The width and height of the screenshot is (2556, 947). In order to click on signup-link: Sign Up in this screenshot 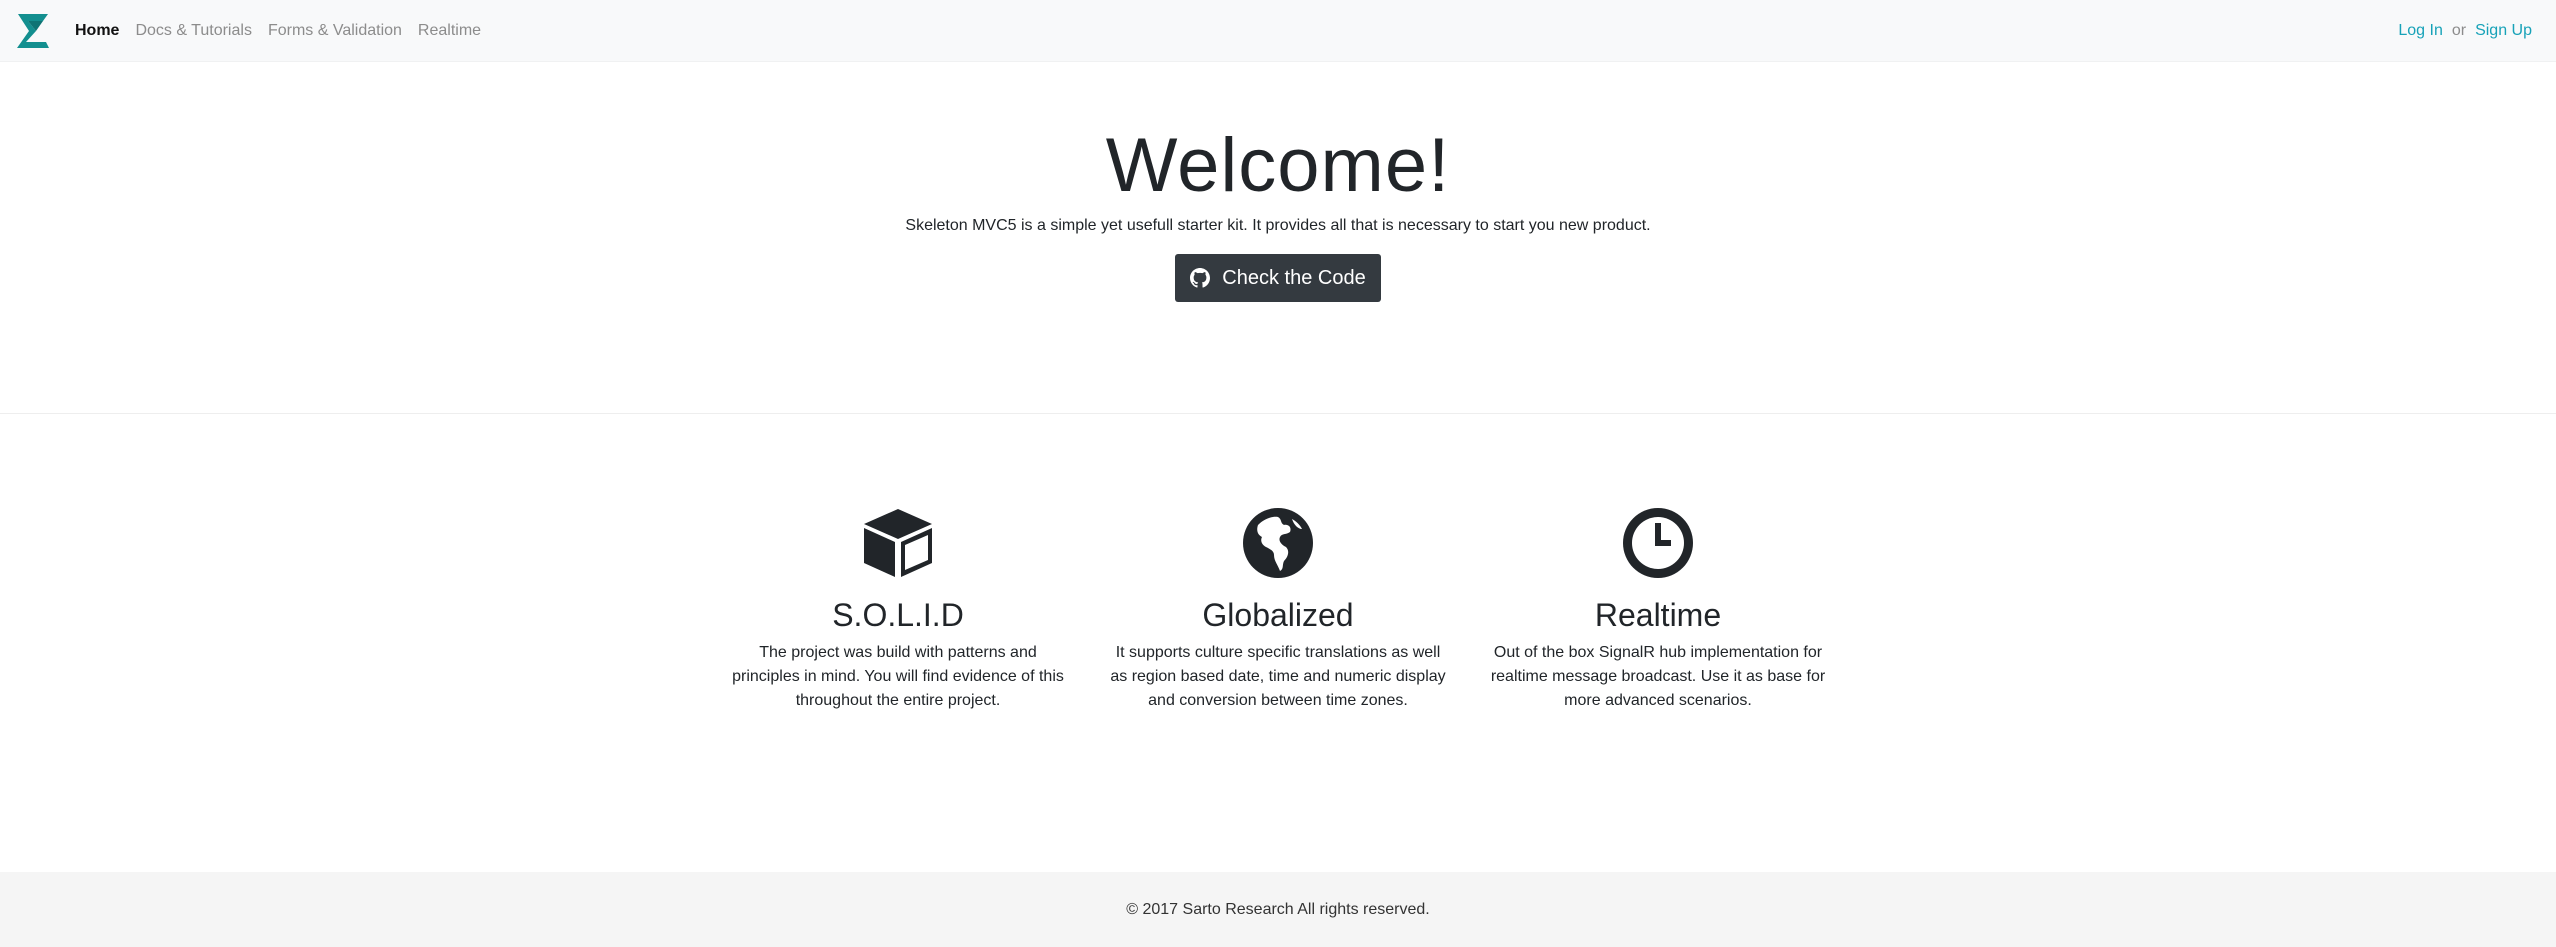, I will do `click(2503, 31)`.